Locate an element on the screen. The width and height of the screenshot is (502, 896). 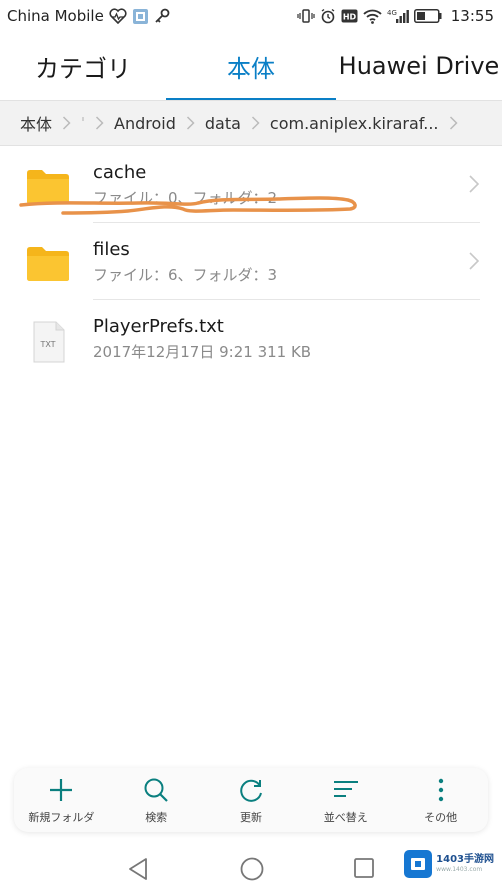
txt-file-icon: TXT is located at coordinates (48, 341).